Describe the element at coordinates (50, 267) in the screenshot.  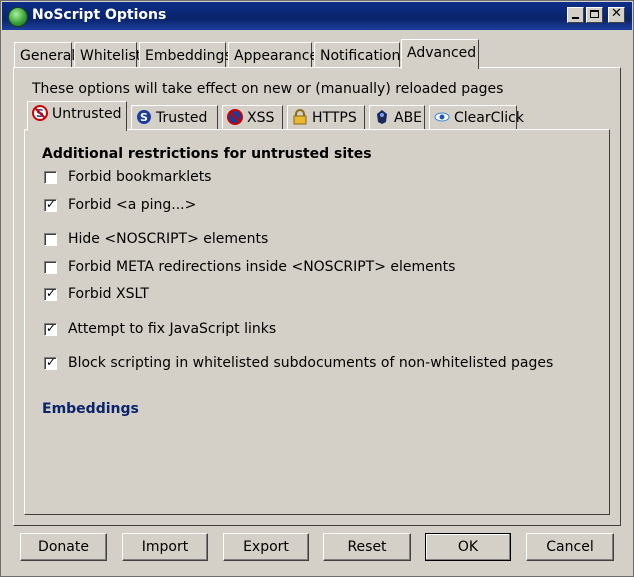
I see `forbid-meta-redirections-checkbox` at that location.